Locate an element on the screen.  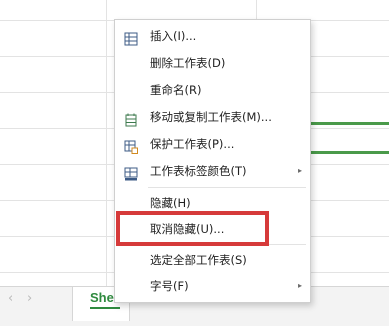
menu-item-delete-sheet: 删除工作表(D) is located at coordinates (212, 63).